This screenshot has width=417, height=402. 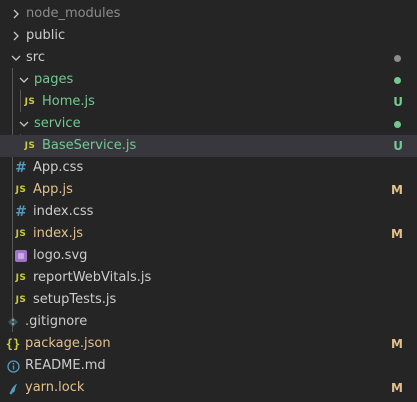 What do you see at coordinates (208, 190) in the screenshot?
I see `tree-item-app-js: JS App.js M` at bounding box center [208, 190].